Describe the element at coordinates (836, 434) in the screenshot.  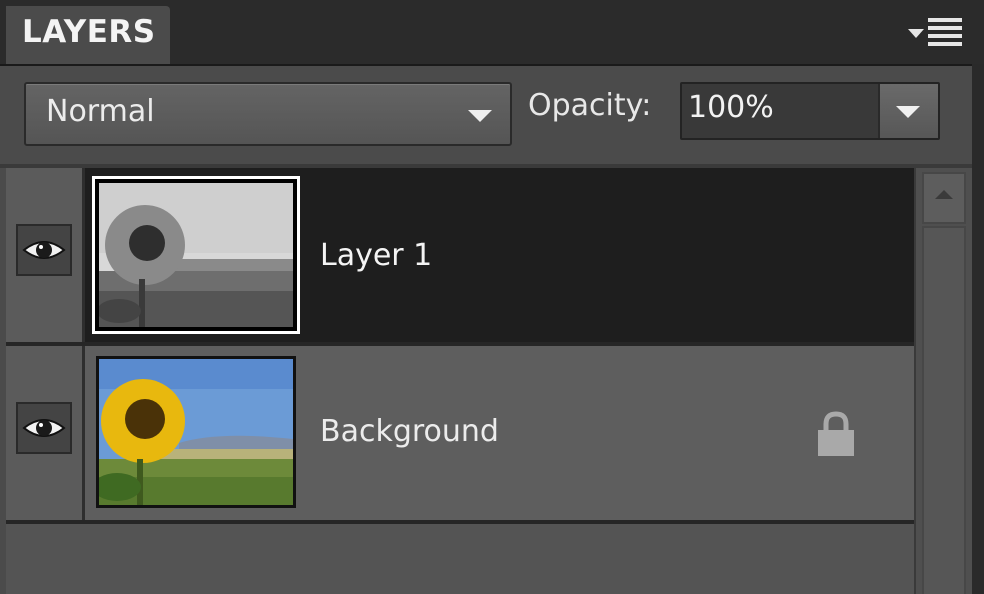
I see `lock-icon` at that location.